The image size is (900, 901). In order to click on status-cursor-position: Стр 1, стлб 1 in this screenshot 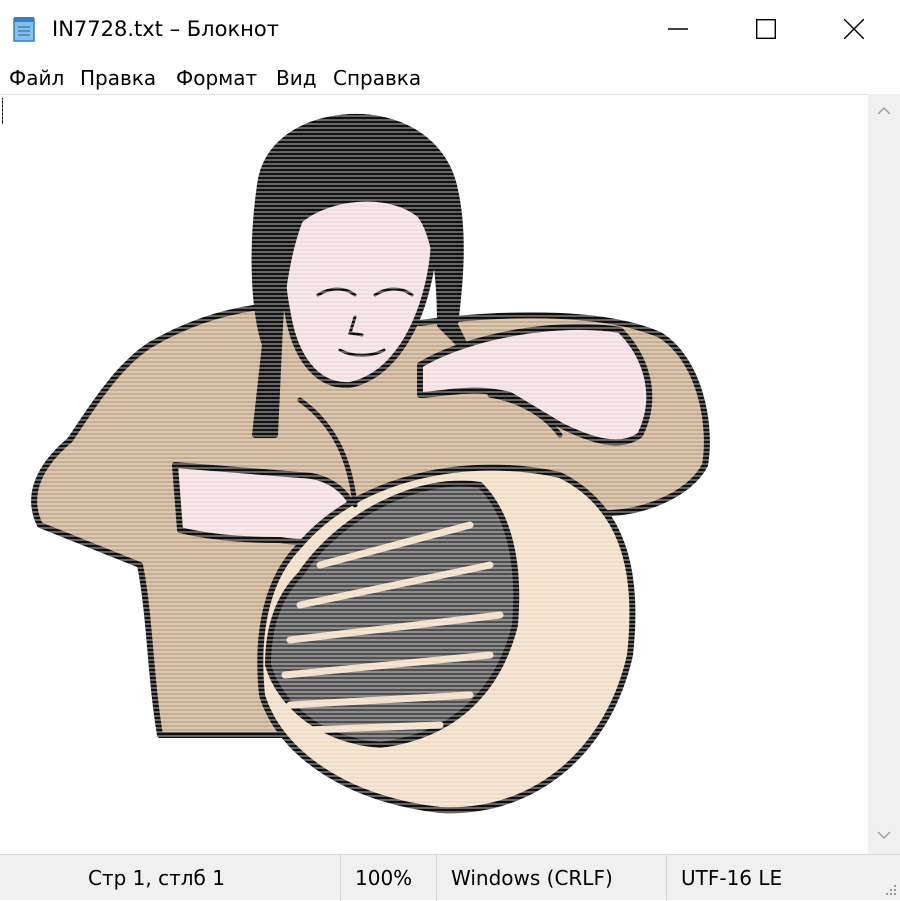, I will do `click(156, 878)`.